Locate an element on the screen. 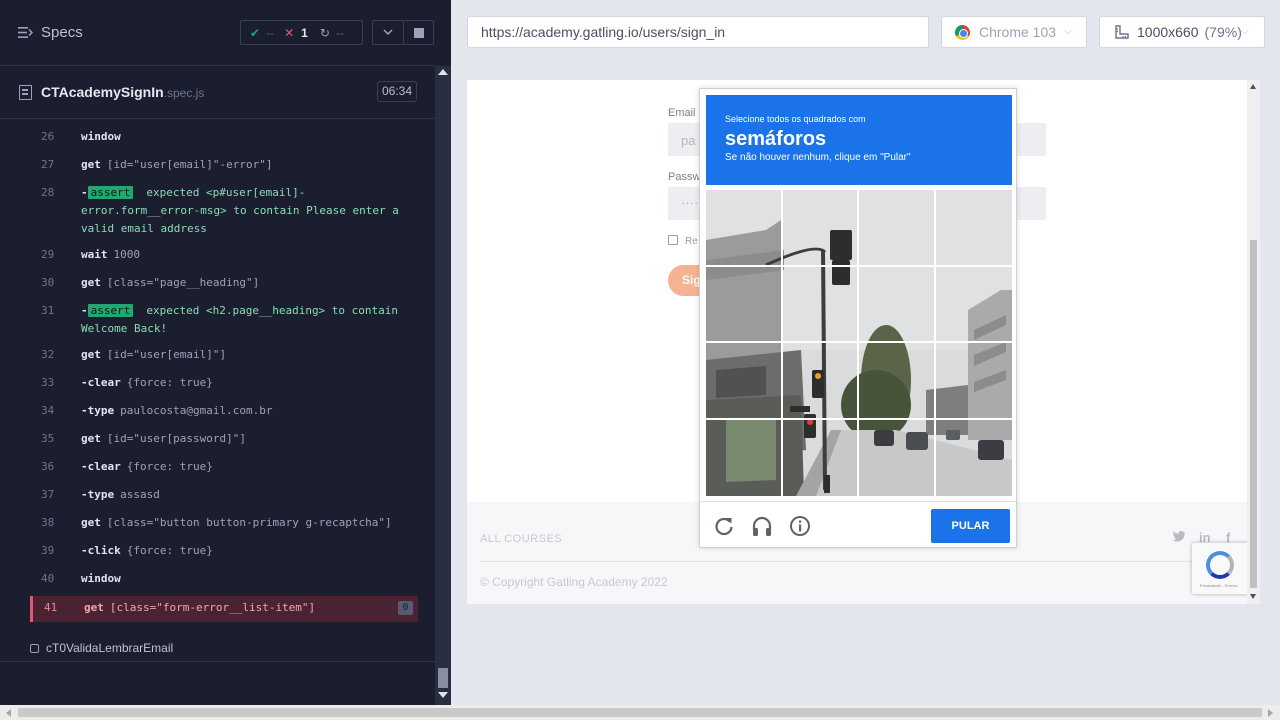  captcha-target: semáforos is located at coordinates (776, 139).